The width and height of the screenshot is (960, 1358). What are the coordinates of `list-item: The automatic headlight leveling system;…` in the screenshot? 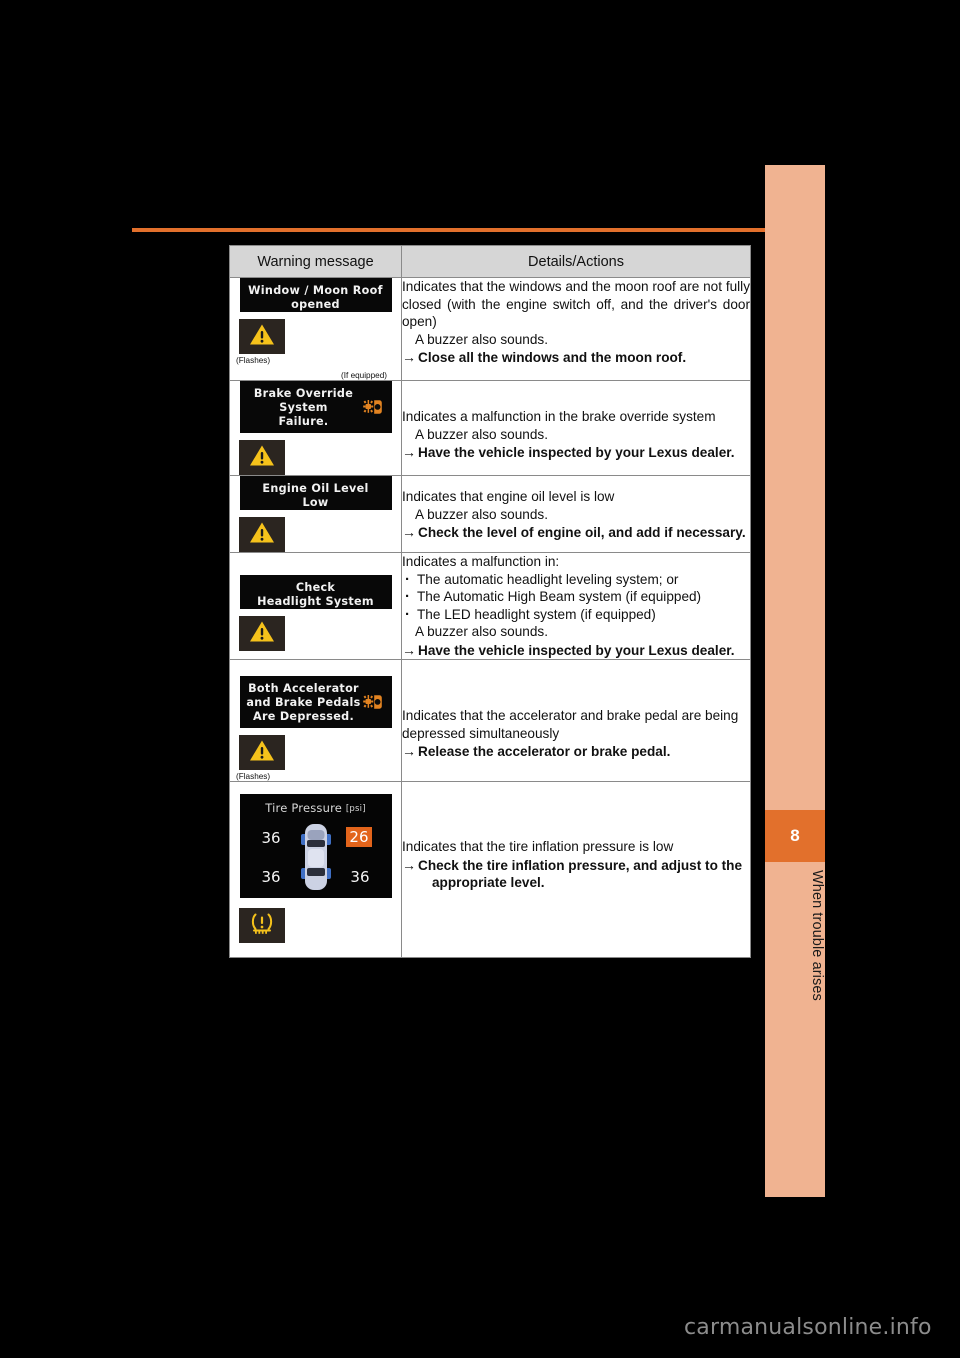 It's located at (576, 579).